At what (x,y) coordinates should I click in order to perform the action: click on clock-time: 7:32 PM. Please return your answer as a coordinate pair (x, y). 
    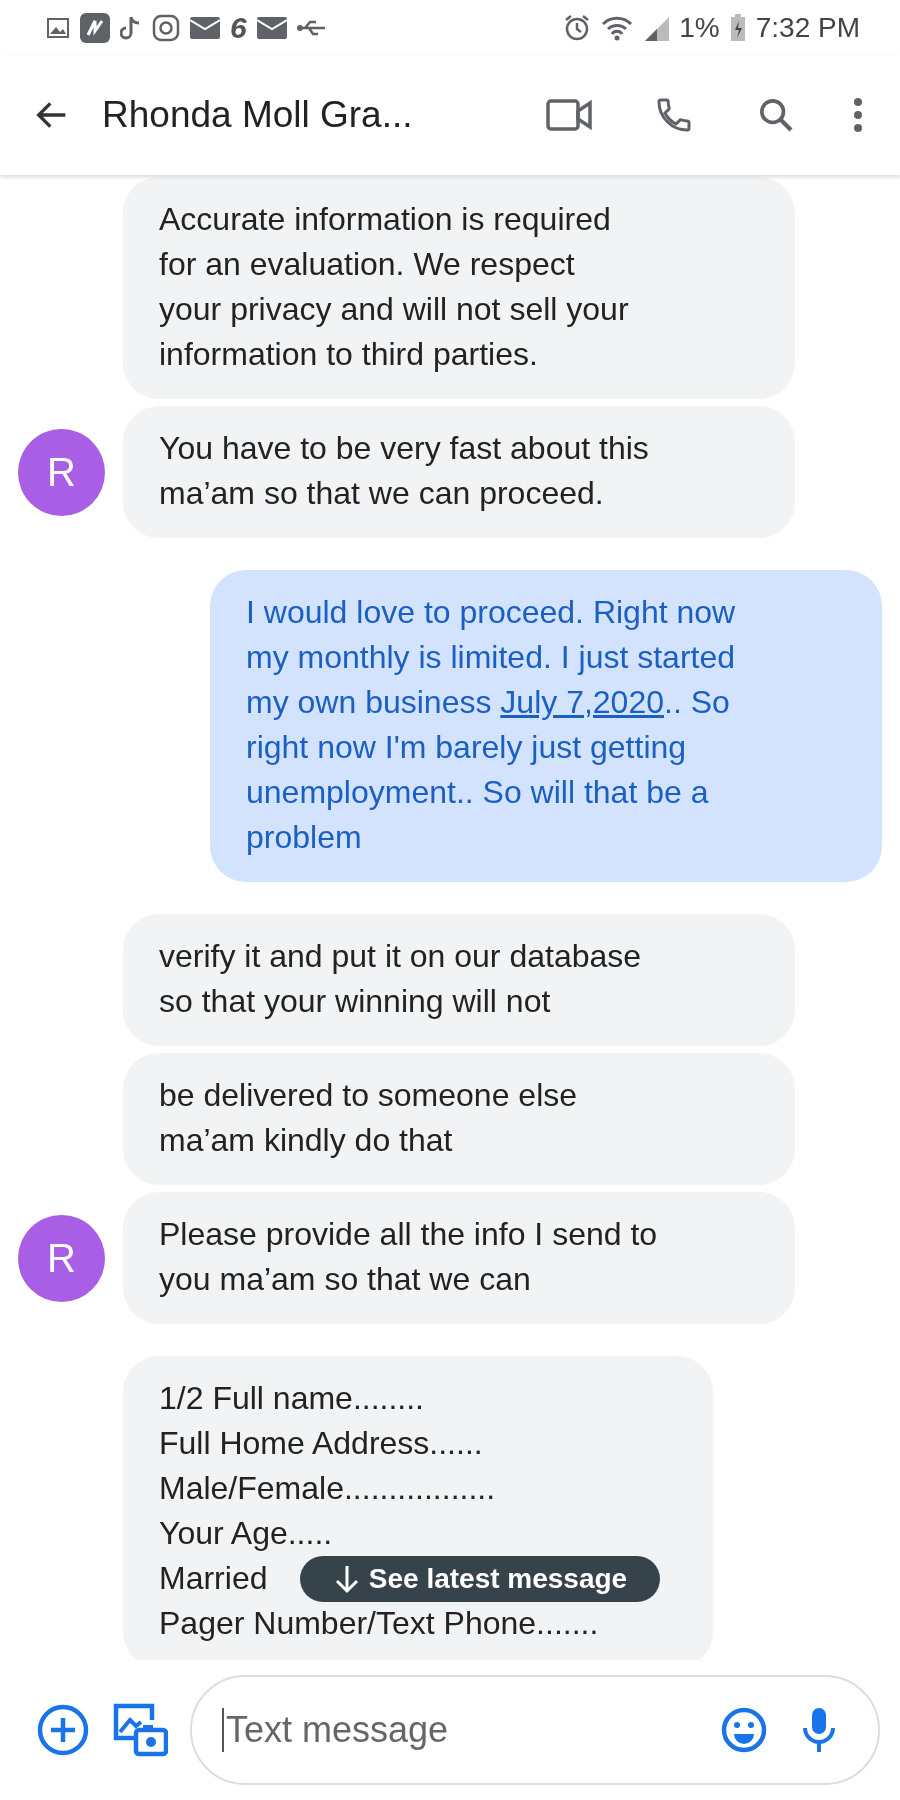
    Looking at the image, I should click on (807, 27).